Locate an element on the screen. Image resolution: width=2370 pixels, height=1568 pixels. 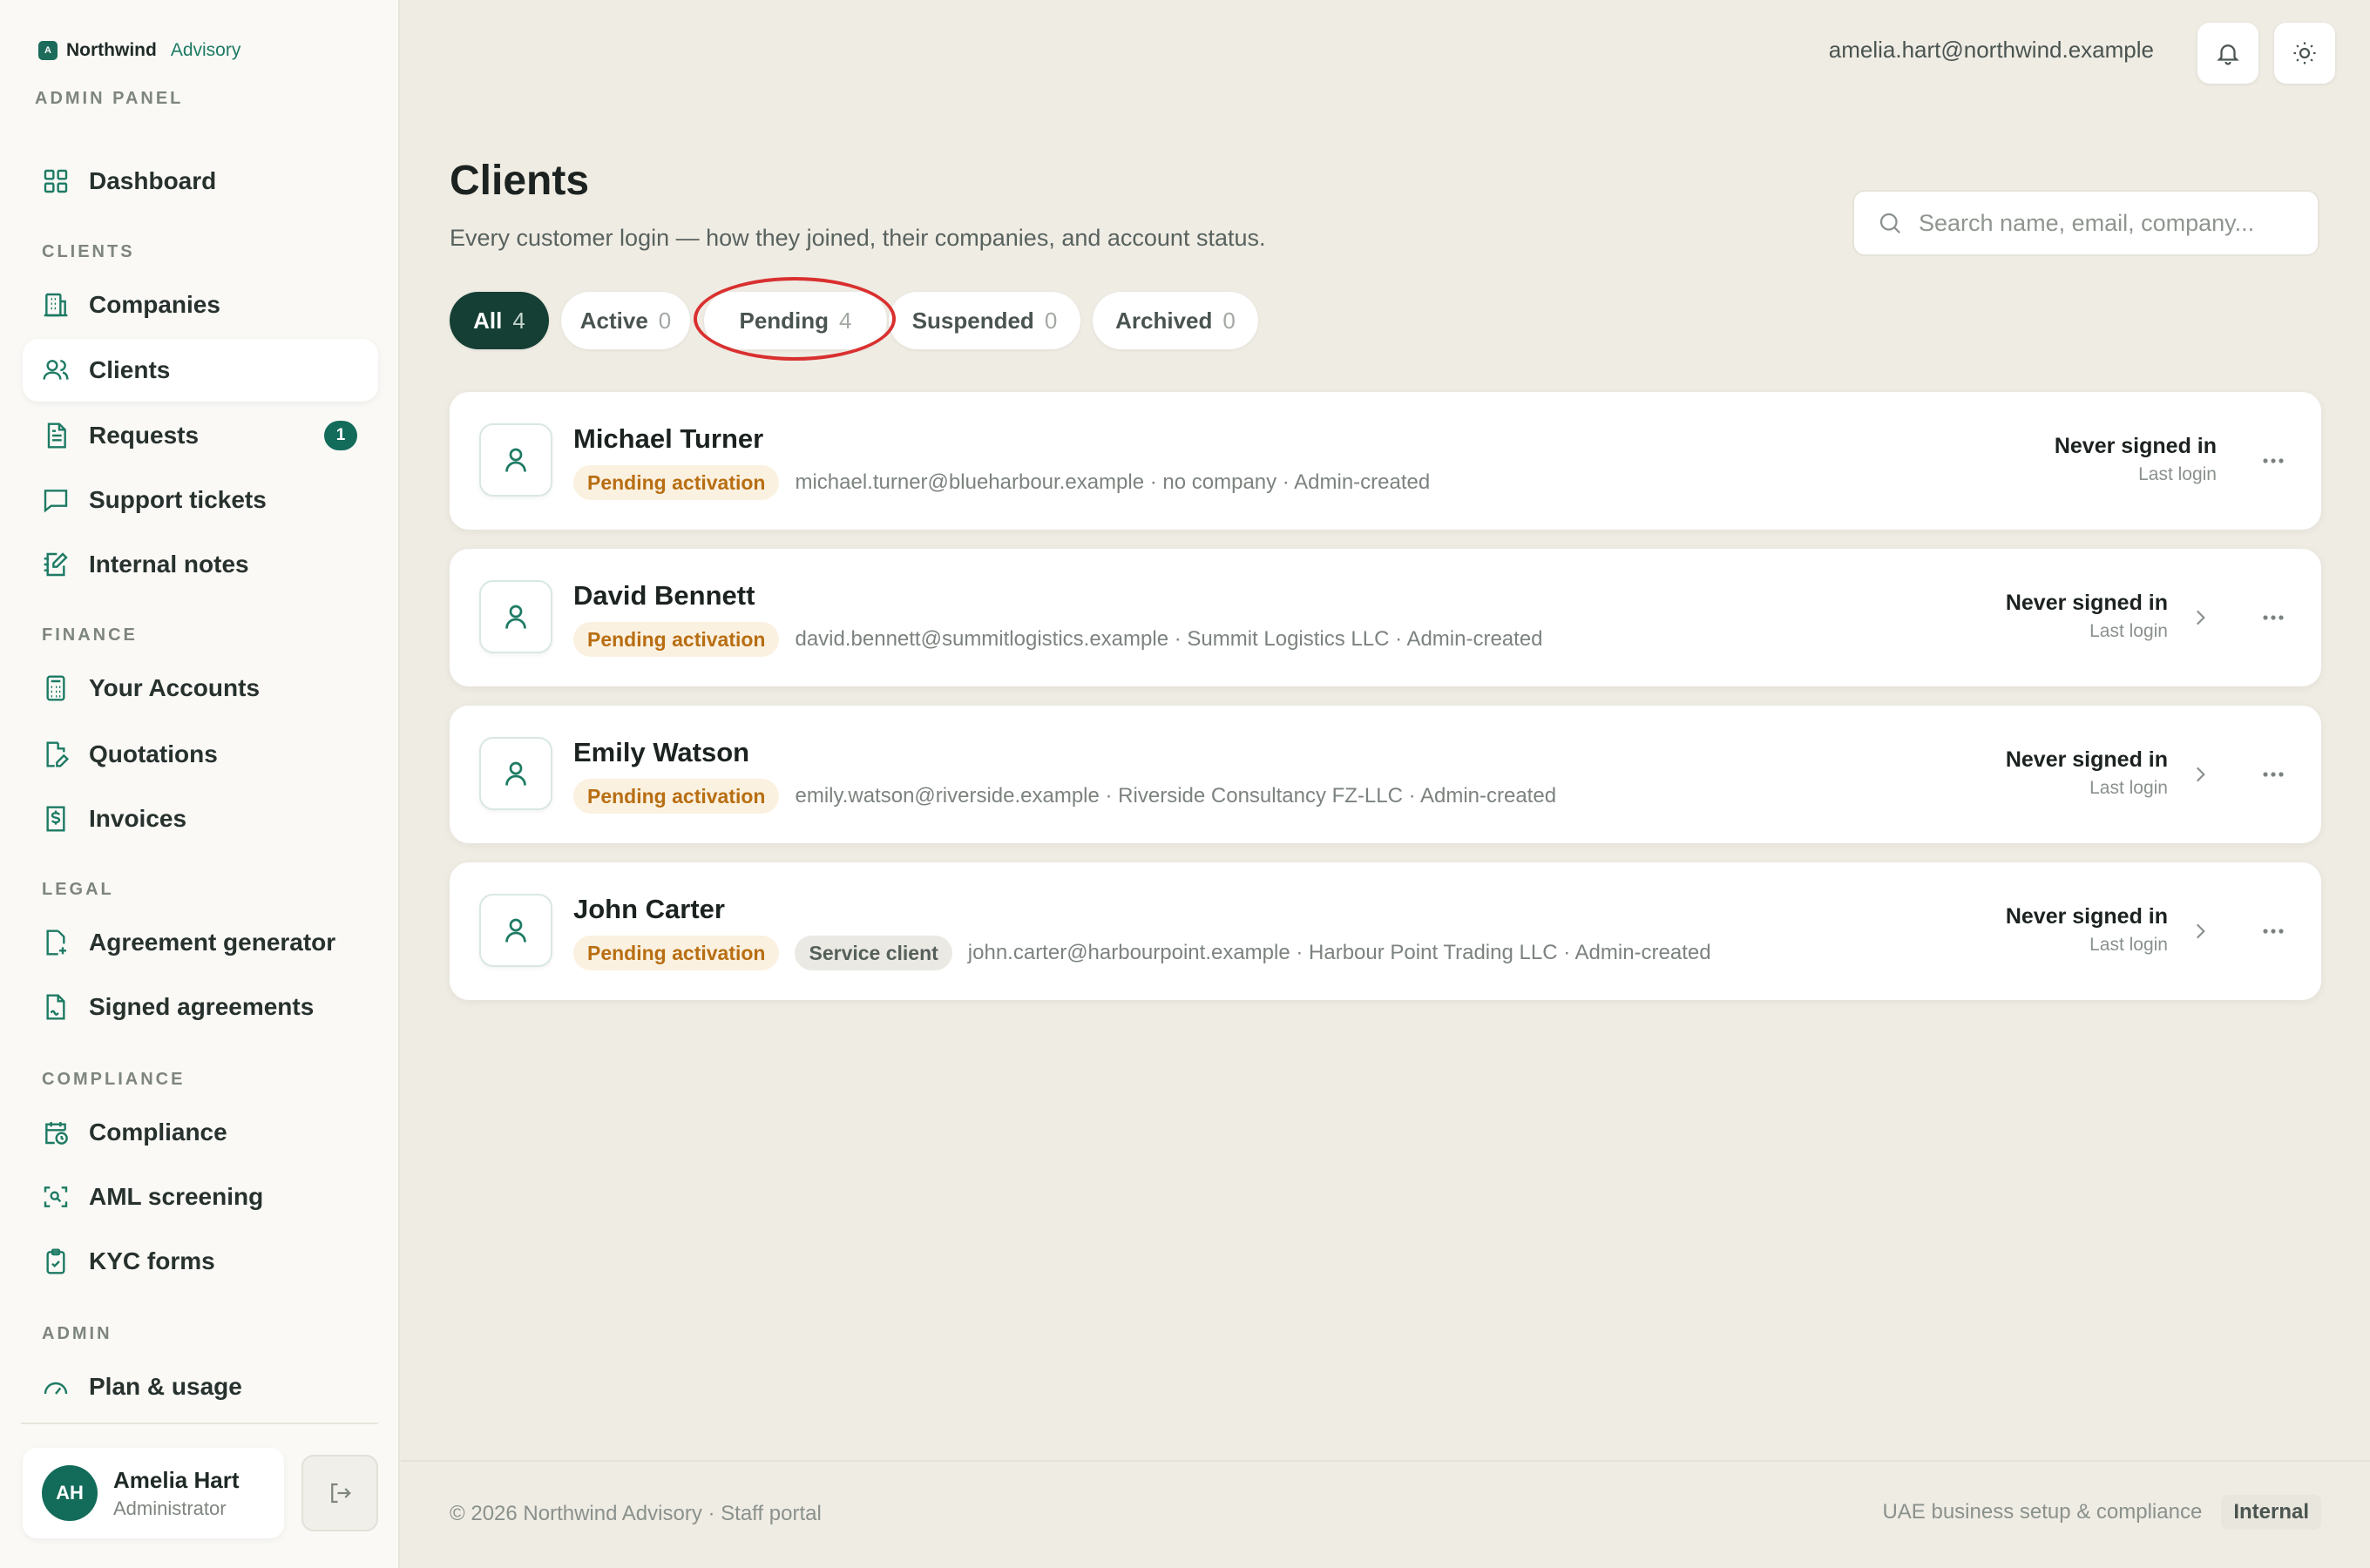
building-icon is located at coordinates (56, 305).